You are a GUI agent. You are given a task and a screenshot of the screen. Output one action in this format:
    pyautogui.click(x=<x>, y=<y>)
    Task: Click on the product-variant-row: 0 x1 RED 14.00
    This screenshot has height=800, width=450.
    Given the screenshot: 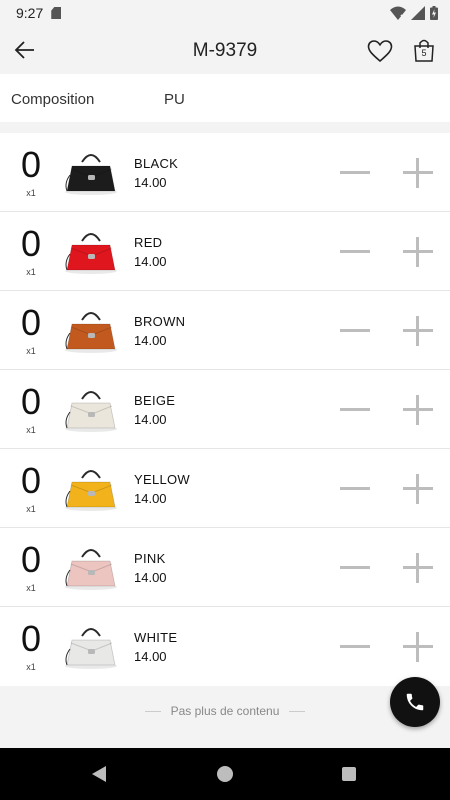 What is the action you would take?
    pyautogui.click(x=225, y=251)
    